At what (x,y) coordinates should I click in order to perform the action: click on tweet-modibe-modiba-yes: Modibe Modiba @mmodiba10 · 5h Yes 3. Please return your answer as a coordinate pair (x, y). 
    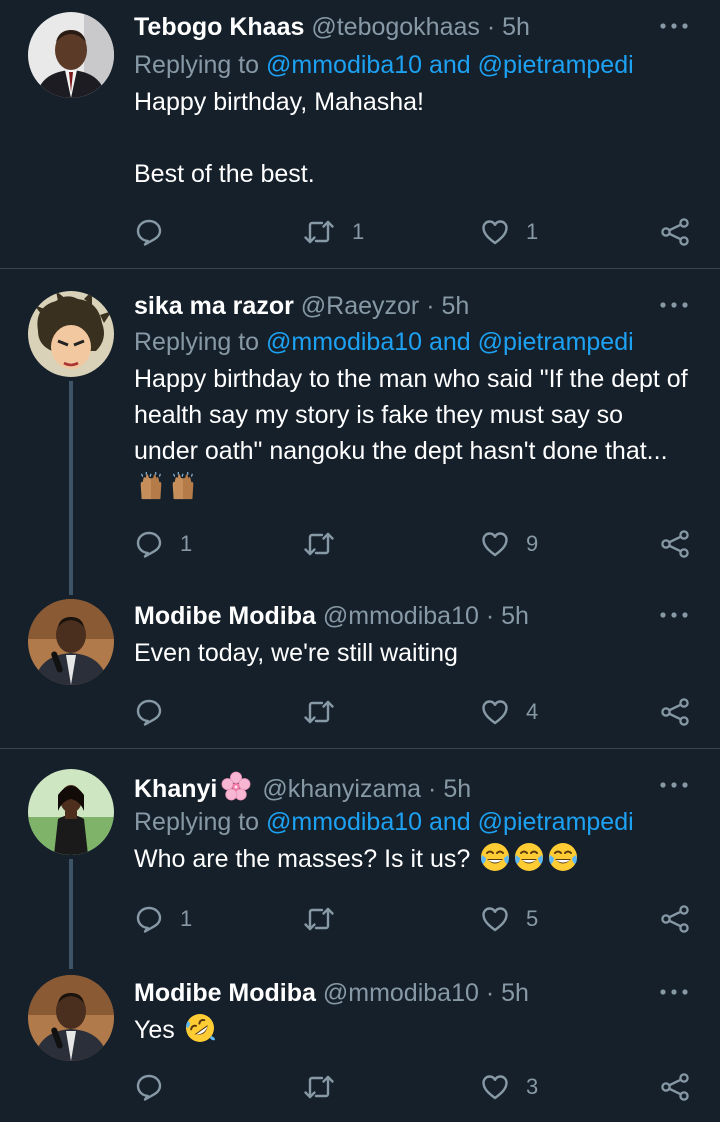
    Looking at the image, I should click on (360, 1039).